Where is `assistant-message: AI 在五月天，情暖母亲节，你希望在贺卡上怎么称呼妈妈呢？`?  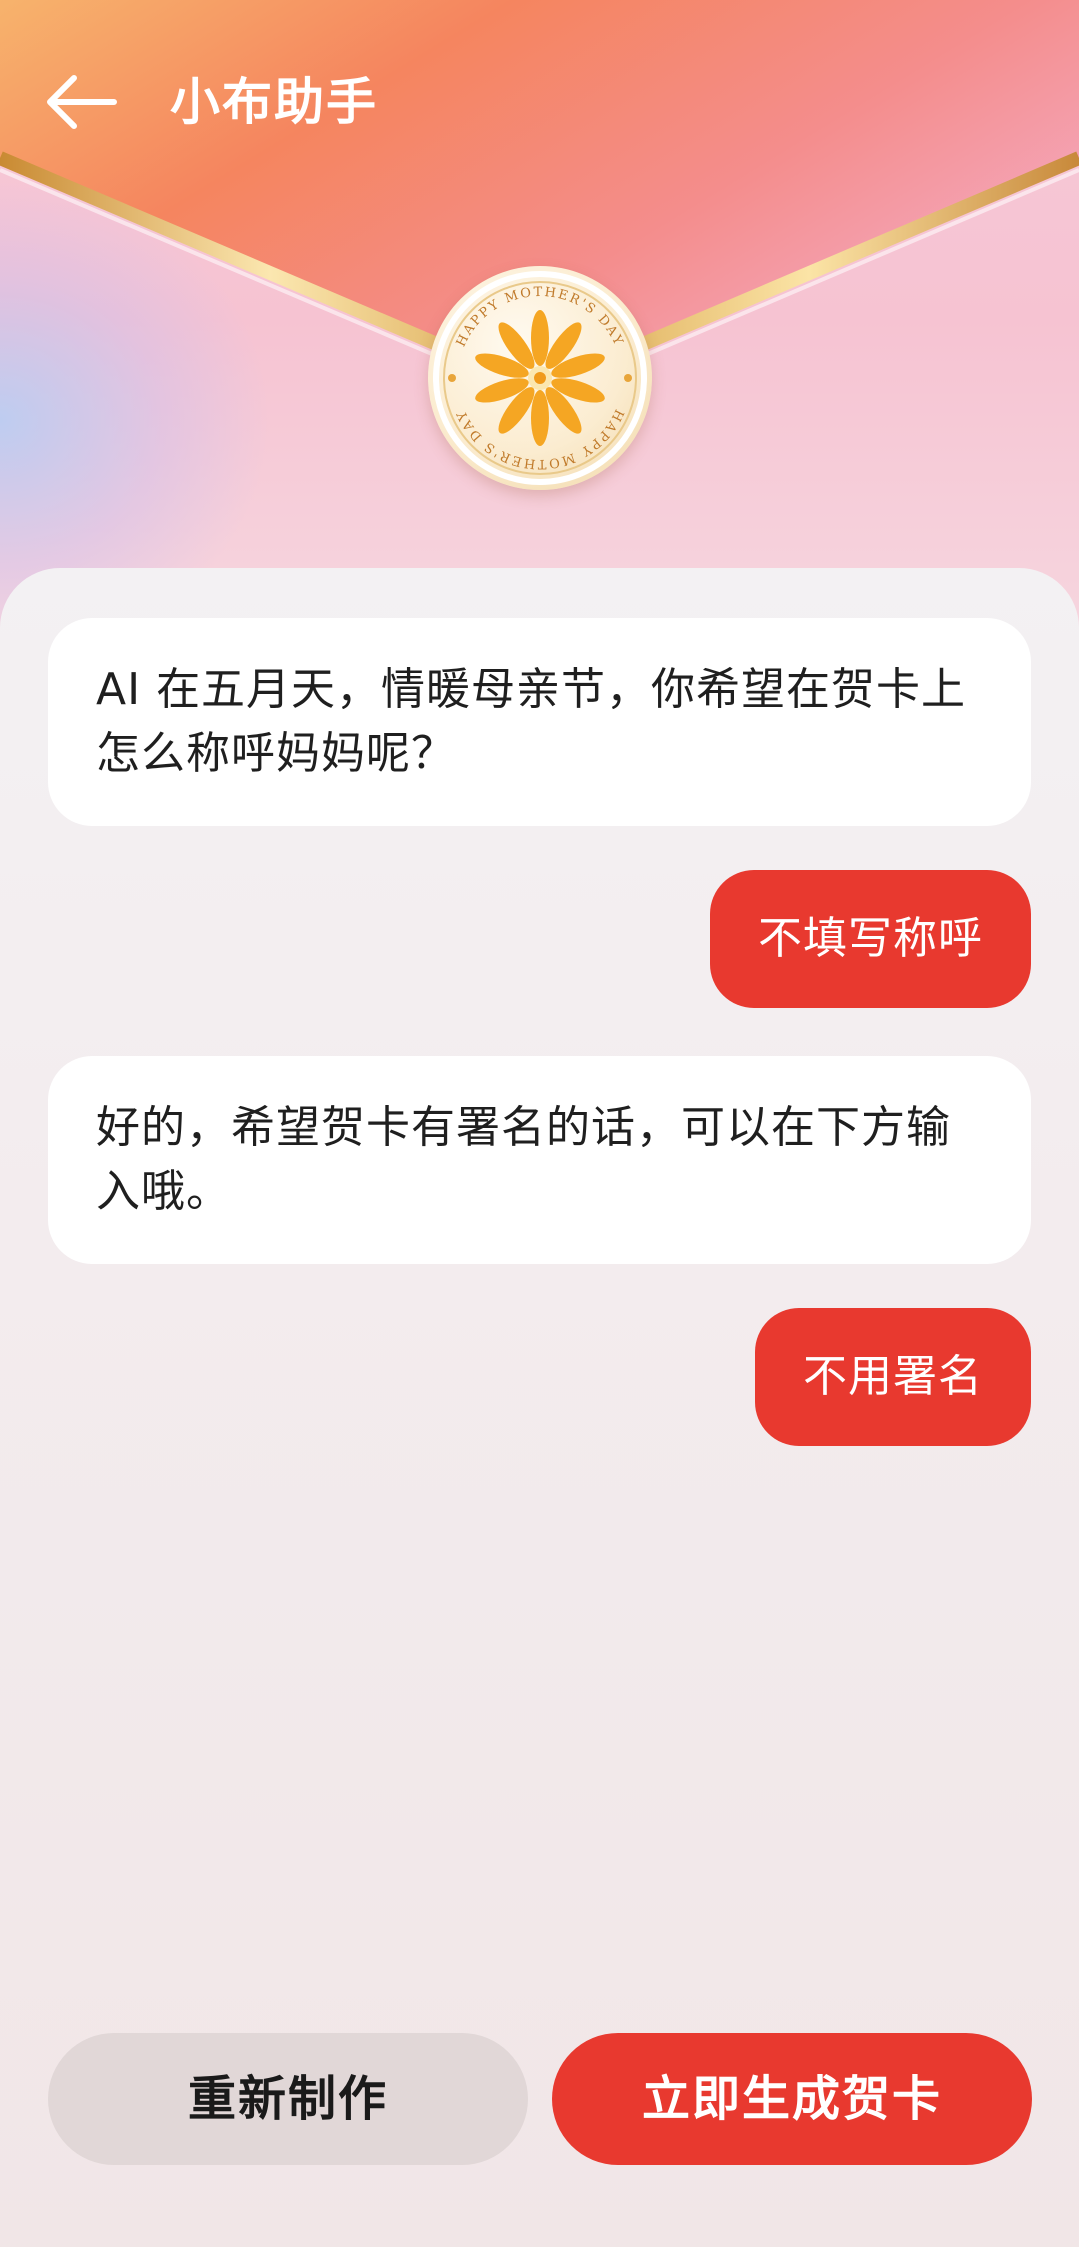
assistant-message: AI 在五月天，情暖母亲节，你希望在贺卡上怎么称呼妈妈呢？ is located at coordinates (539, 722).